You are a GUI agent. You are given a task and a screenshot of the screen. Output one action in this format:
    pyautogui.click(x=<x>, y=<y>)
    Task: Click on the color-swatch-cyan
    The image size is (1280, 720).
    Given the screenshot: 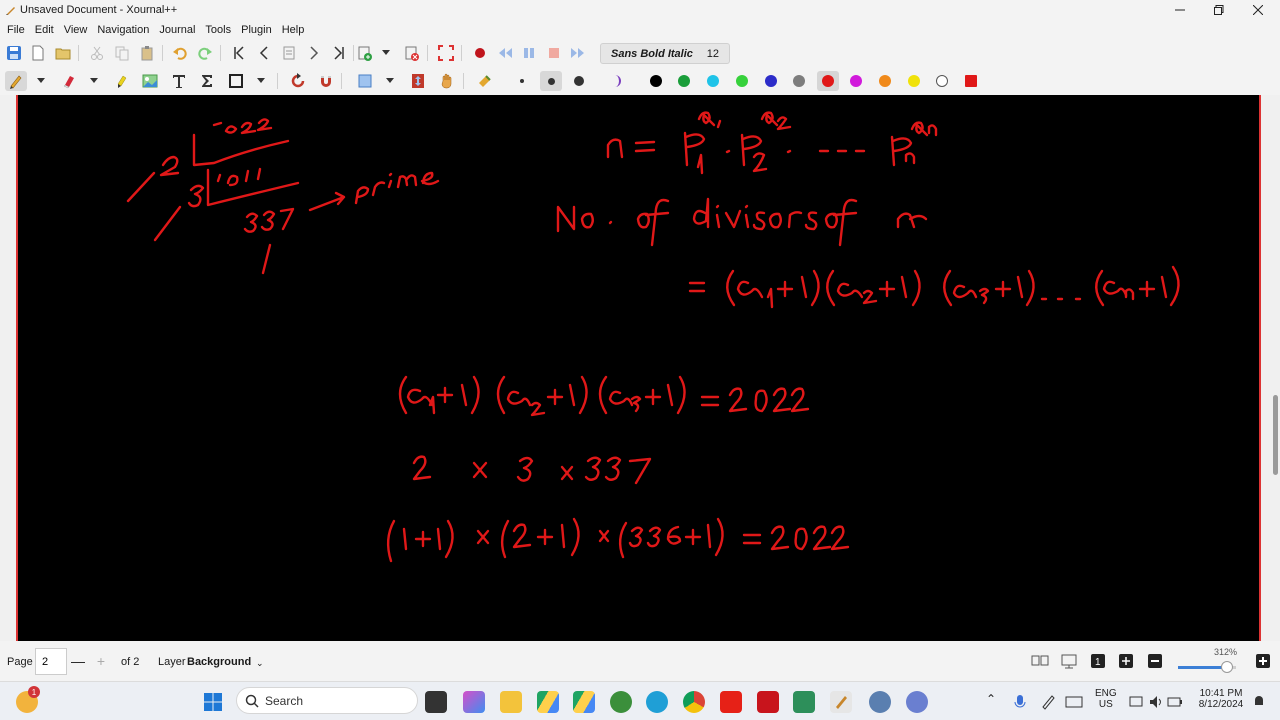 What is the action you would take?
    pyautogui.click(x=713, y=81)
    